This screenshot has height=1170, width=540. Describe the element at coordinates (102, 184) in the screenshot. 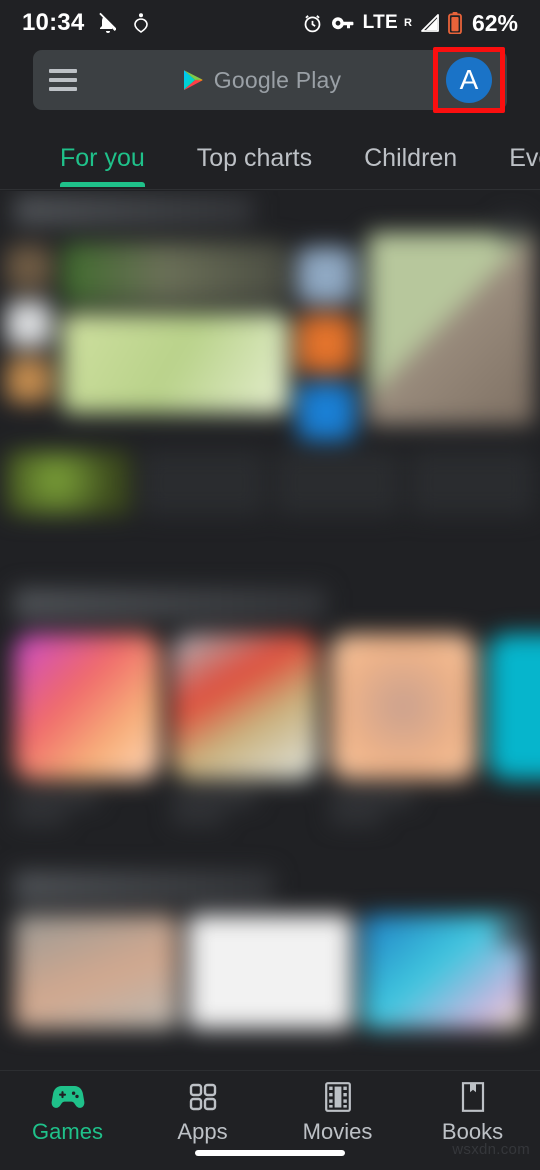

I see `tab-active-underline` at that location.